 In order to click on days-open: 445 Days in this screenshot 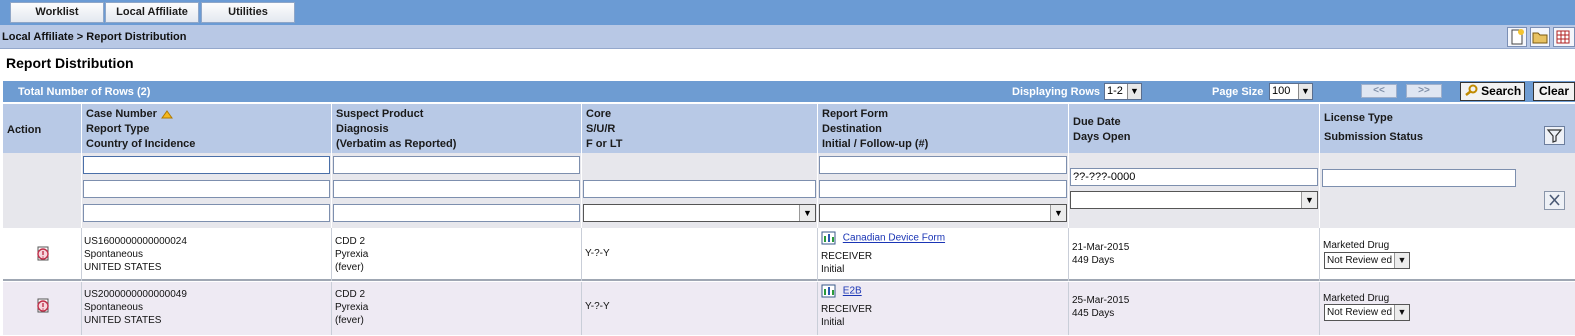, I will do `click(1093, 313)`.